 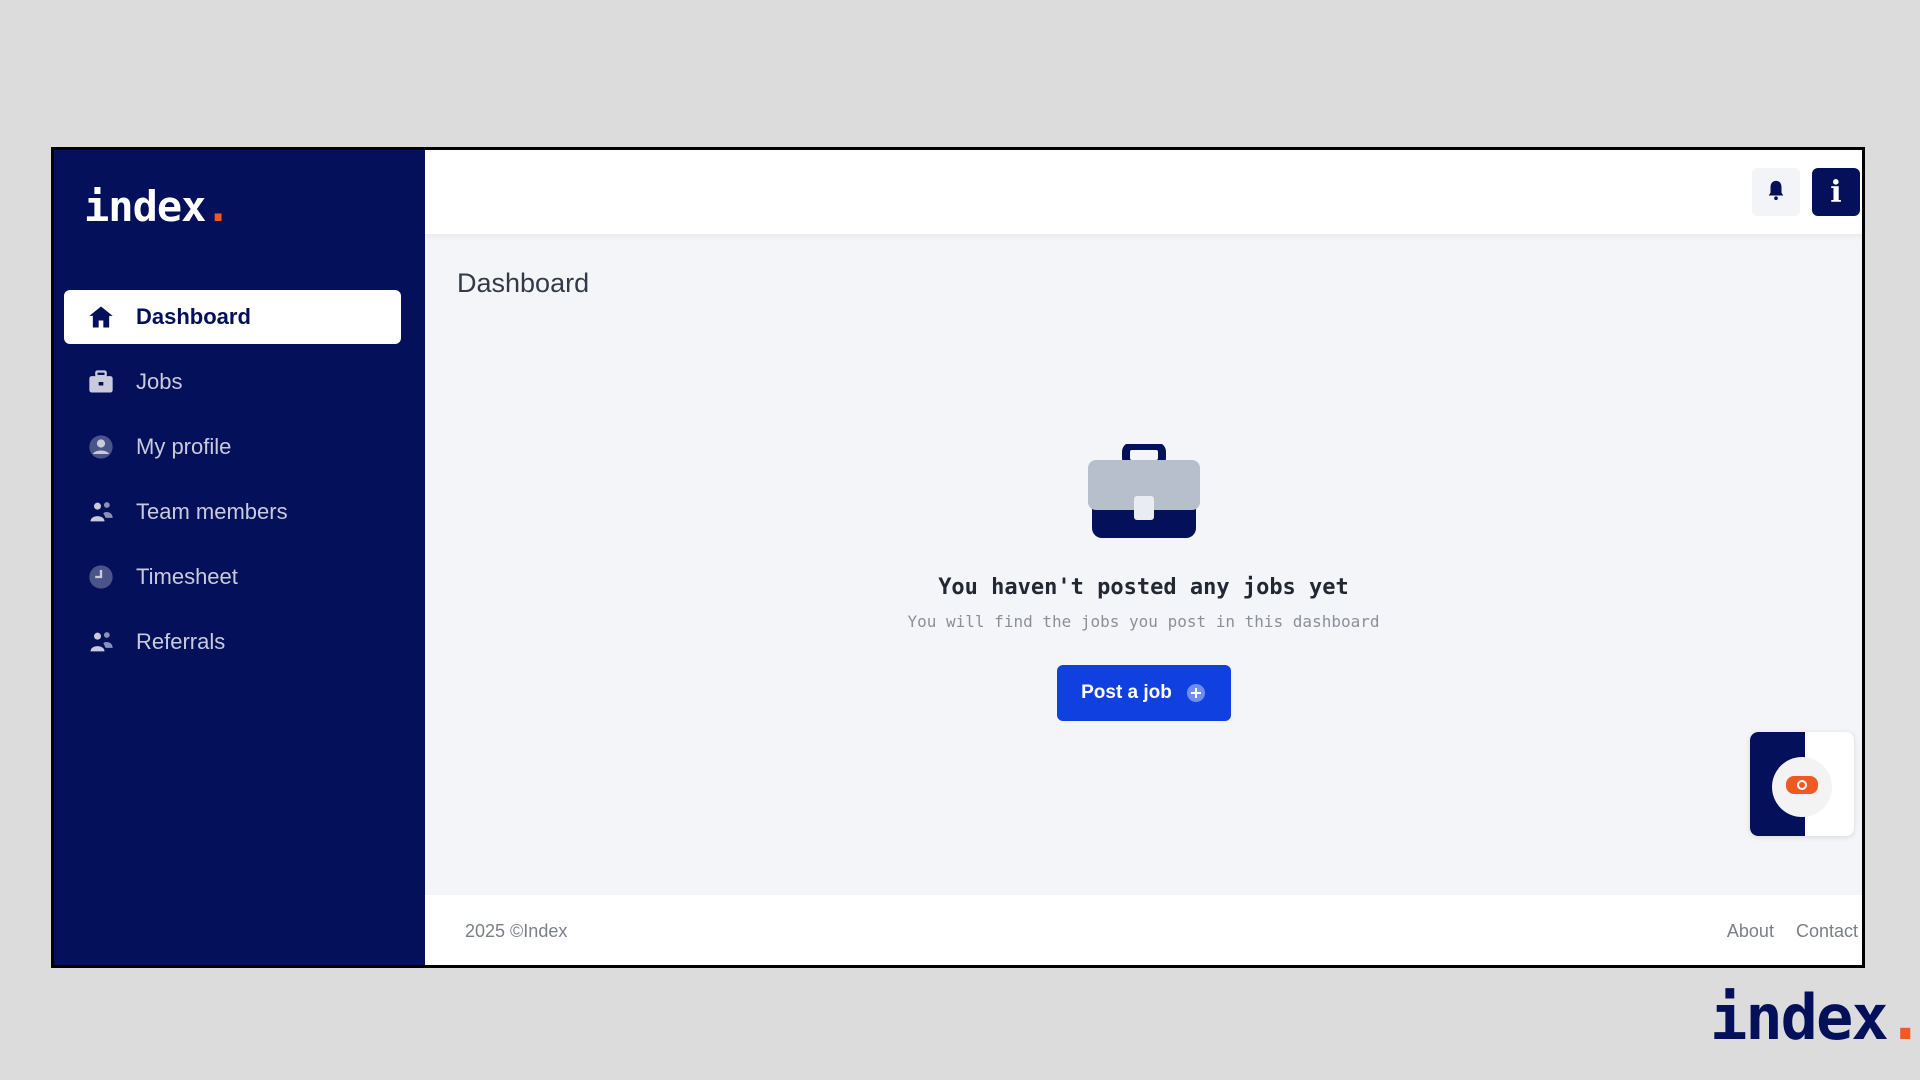 I want to click on brand-watermark: index., so click(x=1815, y=1017).